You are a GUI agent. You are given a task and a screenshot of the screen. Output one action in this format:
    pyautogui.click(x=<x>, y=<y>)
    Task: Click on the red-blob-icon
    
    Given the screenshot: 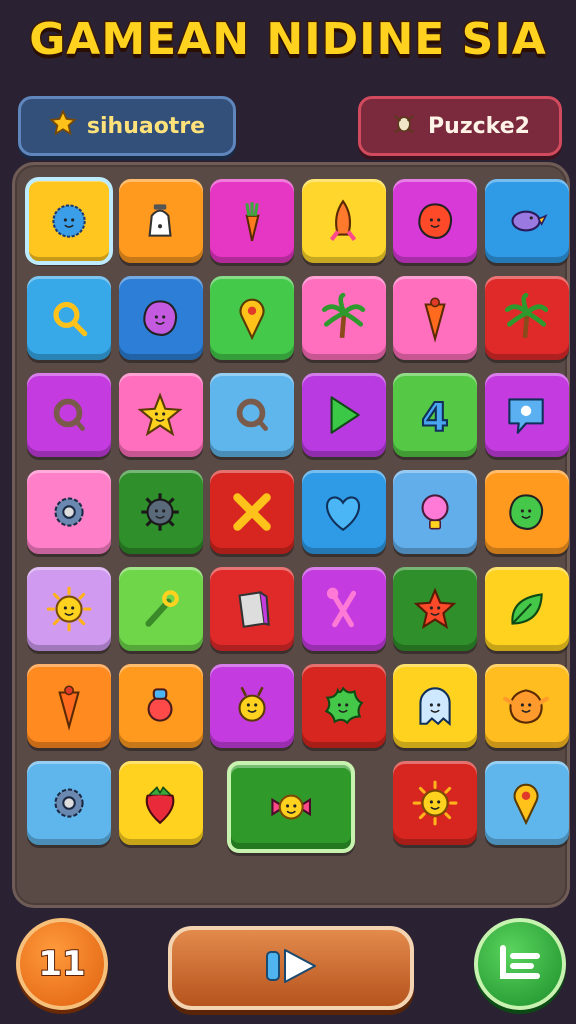 What is the action you would take?
    pyautogui.click(x=435, y=221)
    